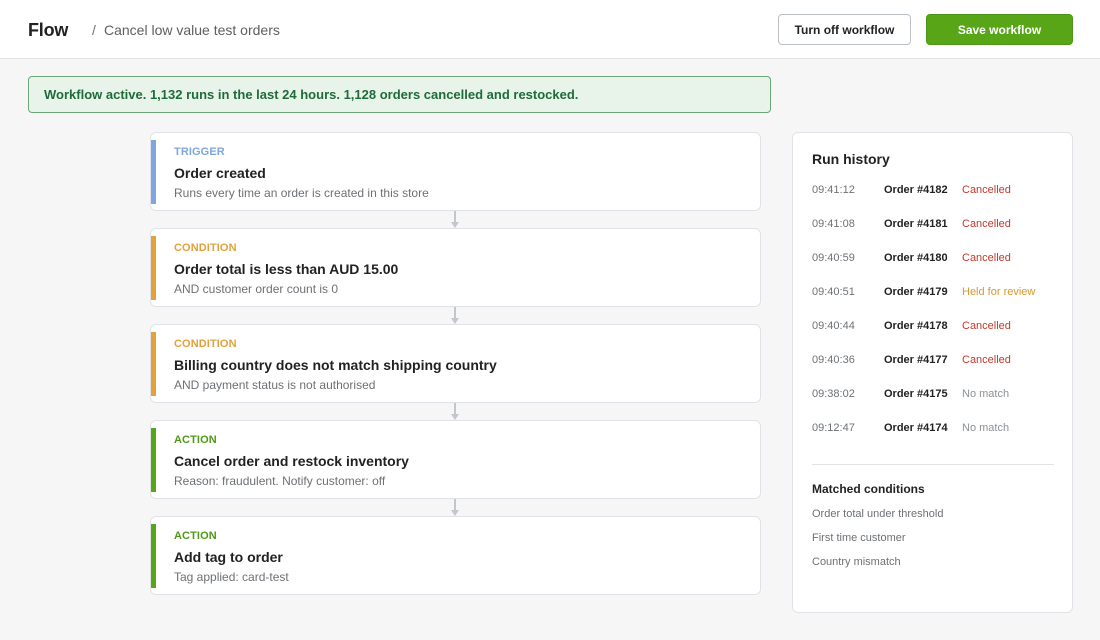 This screenshot has height=640, width=1100. Describe the element at coordinates (933, 464) in the screenshot. I see `section-divider` at that location.